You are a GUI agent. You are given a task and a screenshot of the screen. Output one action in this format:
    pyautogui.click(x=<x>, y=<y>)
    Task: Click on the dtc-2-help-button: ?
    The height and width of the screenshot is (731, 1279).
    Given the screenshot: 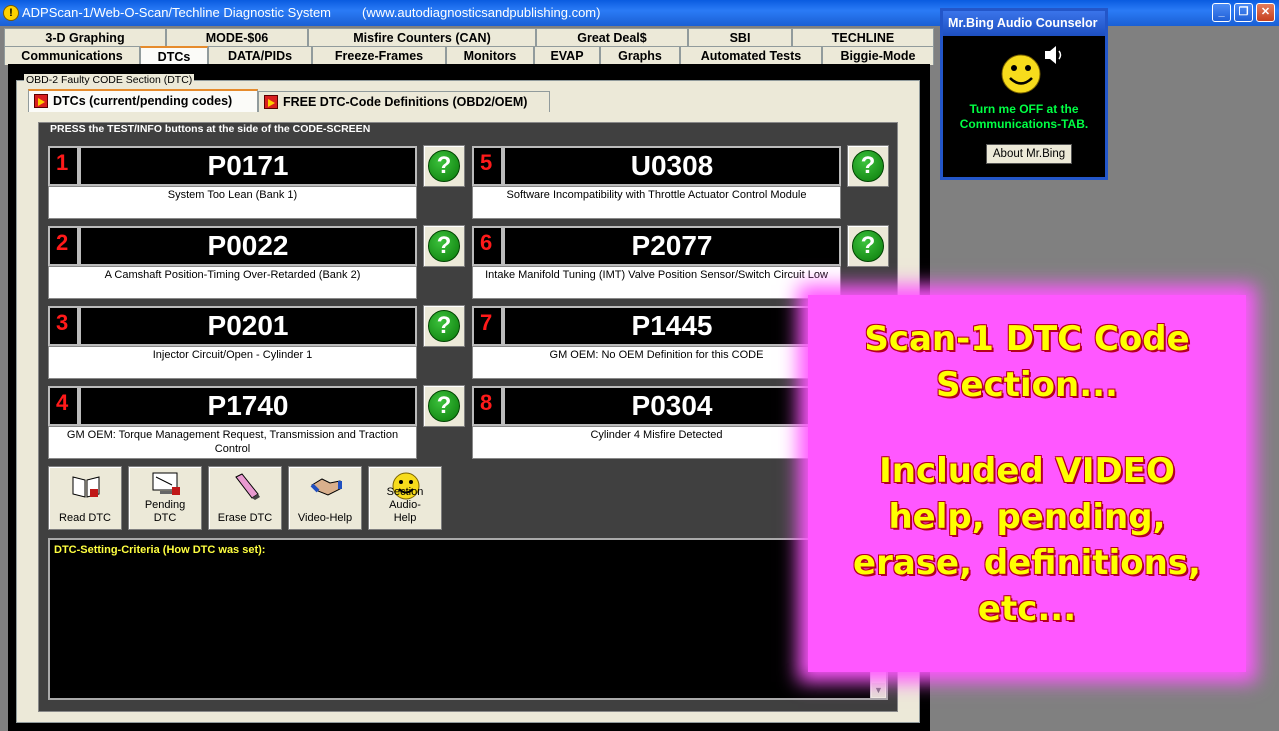 What is the action you would take?
    pyautogui.click(x=444, y=246)
    